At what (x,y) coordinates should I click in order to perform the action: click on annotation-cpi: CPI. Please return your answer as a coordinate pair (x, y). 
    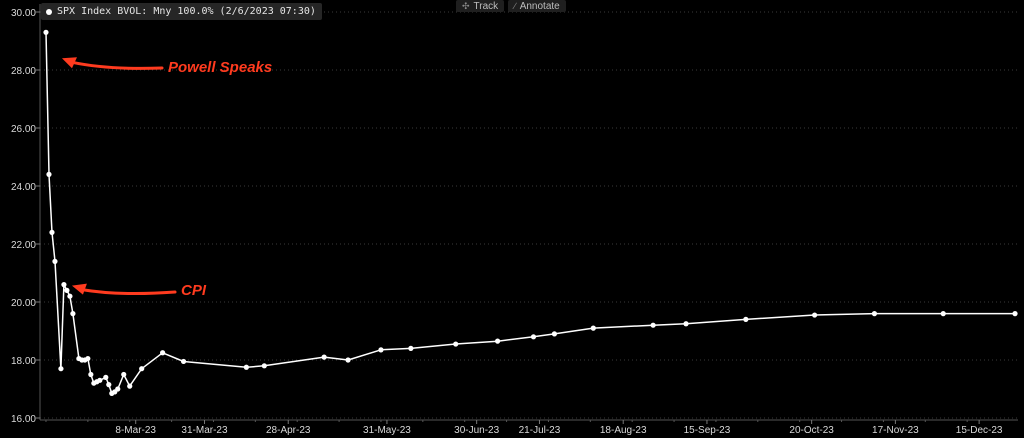
    Looking at the image, I should click on (194, 290).